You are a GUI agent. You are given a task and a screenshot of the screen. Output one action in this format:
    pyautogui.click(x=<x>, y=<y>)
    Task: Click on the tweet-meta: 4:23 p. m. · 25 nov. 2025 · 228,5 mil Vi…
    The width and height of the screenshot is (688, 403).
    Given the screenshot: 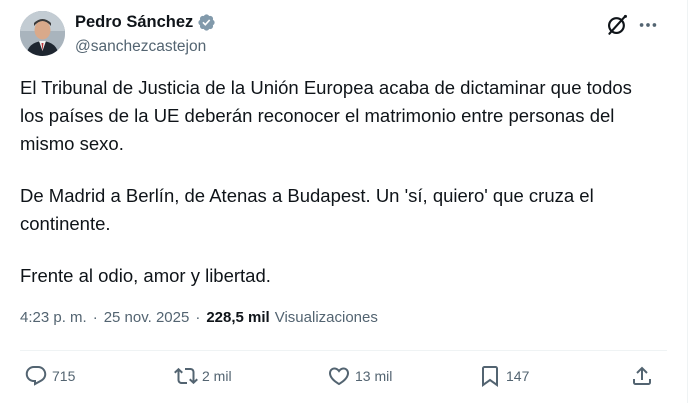 What is the action you would take?
    pyautogui.click(x=199, y=317)
    